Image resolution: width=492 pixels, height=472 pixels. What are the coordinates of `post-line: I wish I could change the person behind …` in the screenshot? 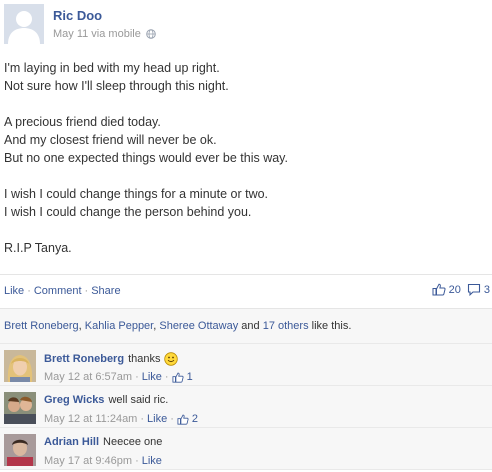 It's located at (128, 212).